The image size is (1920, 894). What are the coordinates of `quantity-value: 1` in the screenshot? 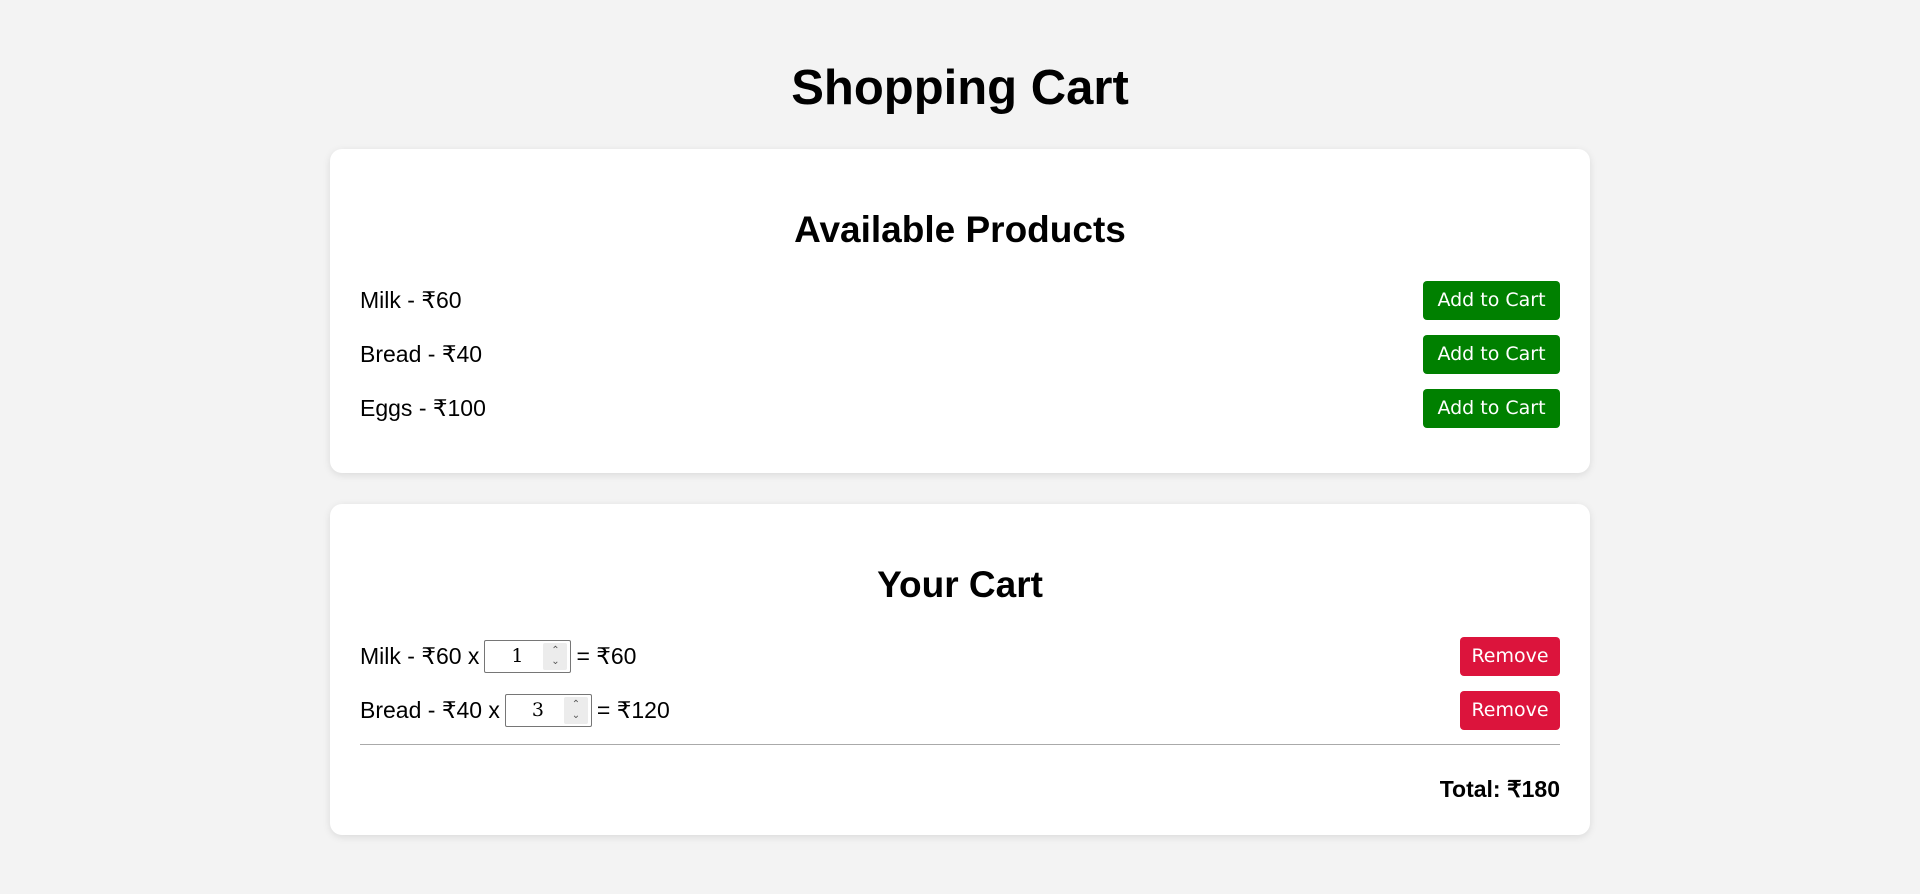 It's located at (514, 656).